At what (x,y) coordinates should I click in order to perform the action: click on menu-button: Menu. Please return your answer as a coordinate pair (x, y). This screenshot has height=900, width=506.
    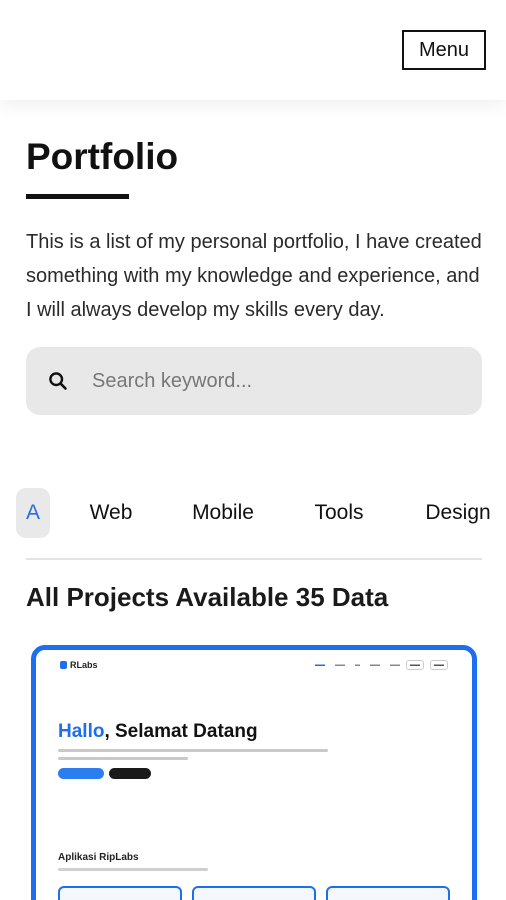
    Looking at the image, I should click on (444, 50).